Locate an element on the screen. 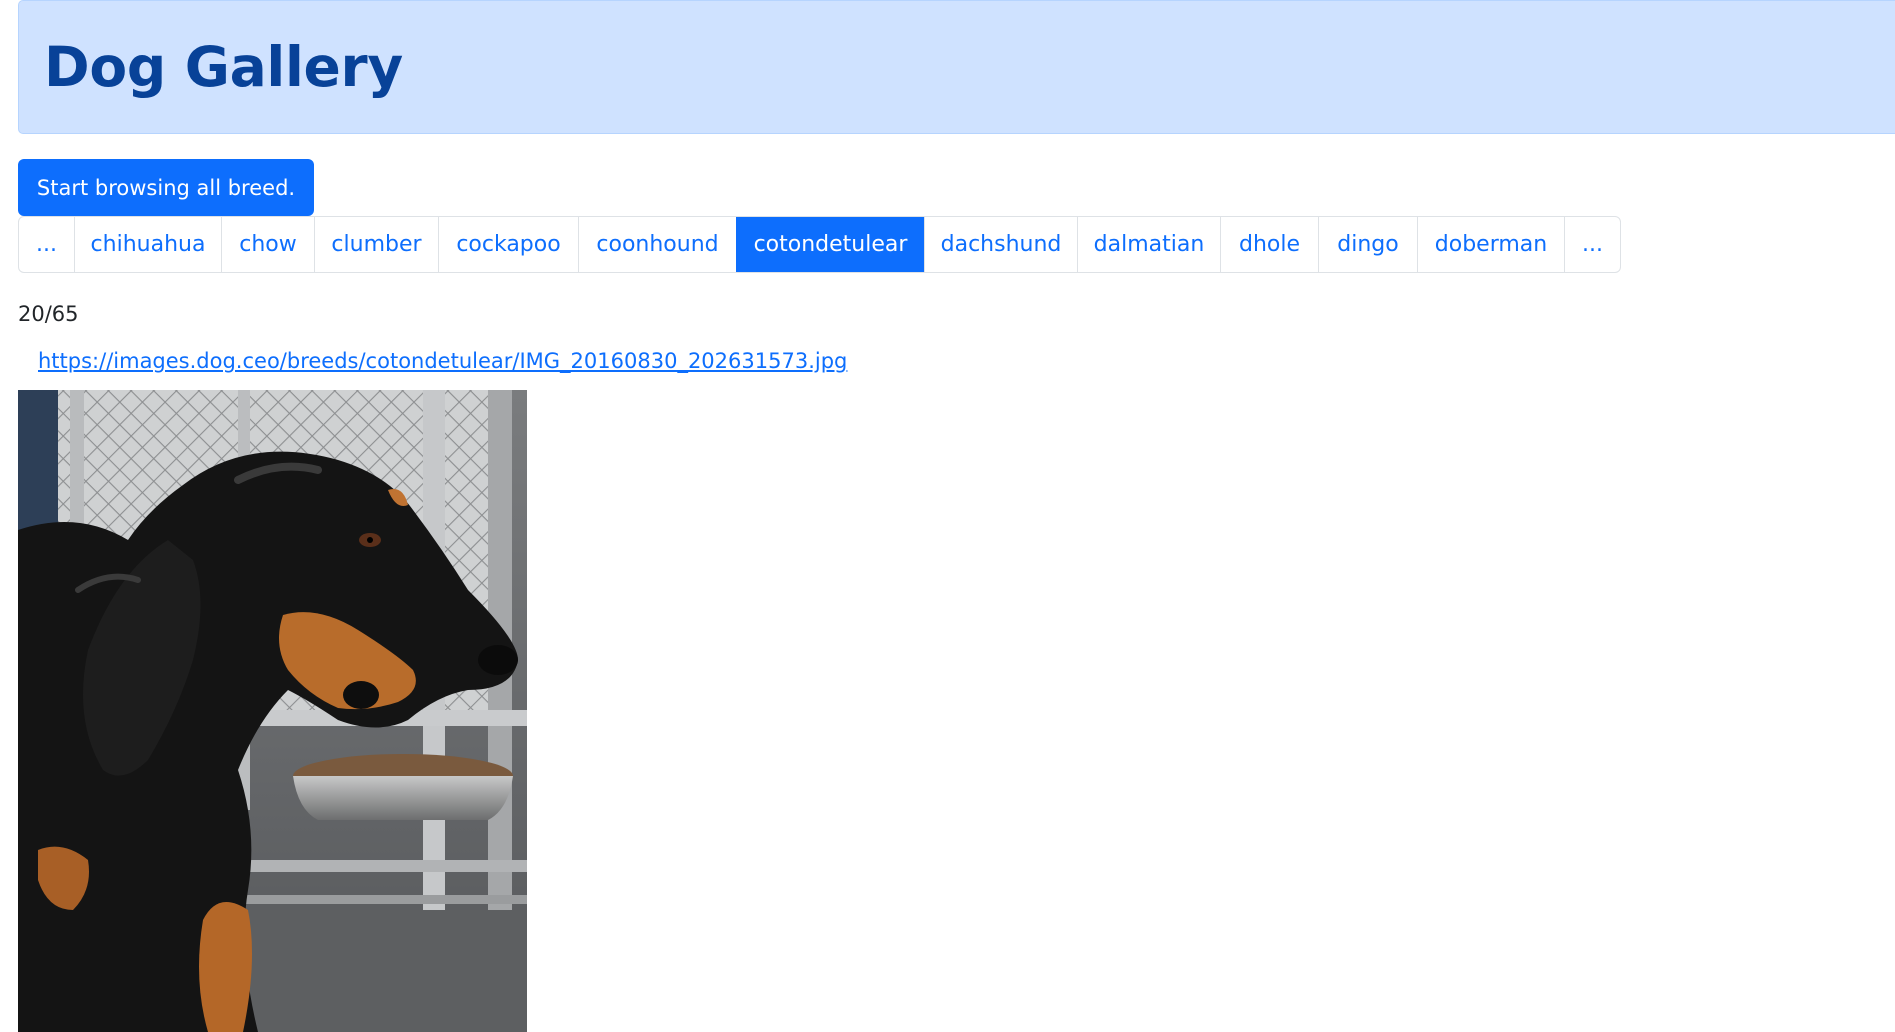 The image size is (1895, 1032). page-item-dalmatian: dalmatian is located at coordinates (1148, 244).